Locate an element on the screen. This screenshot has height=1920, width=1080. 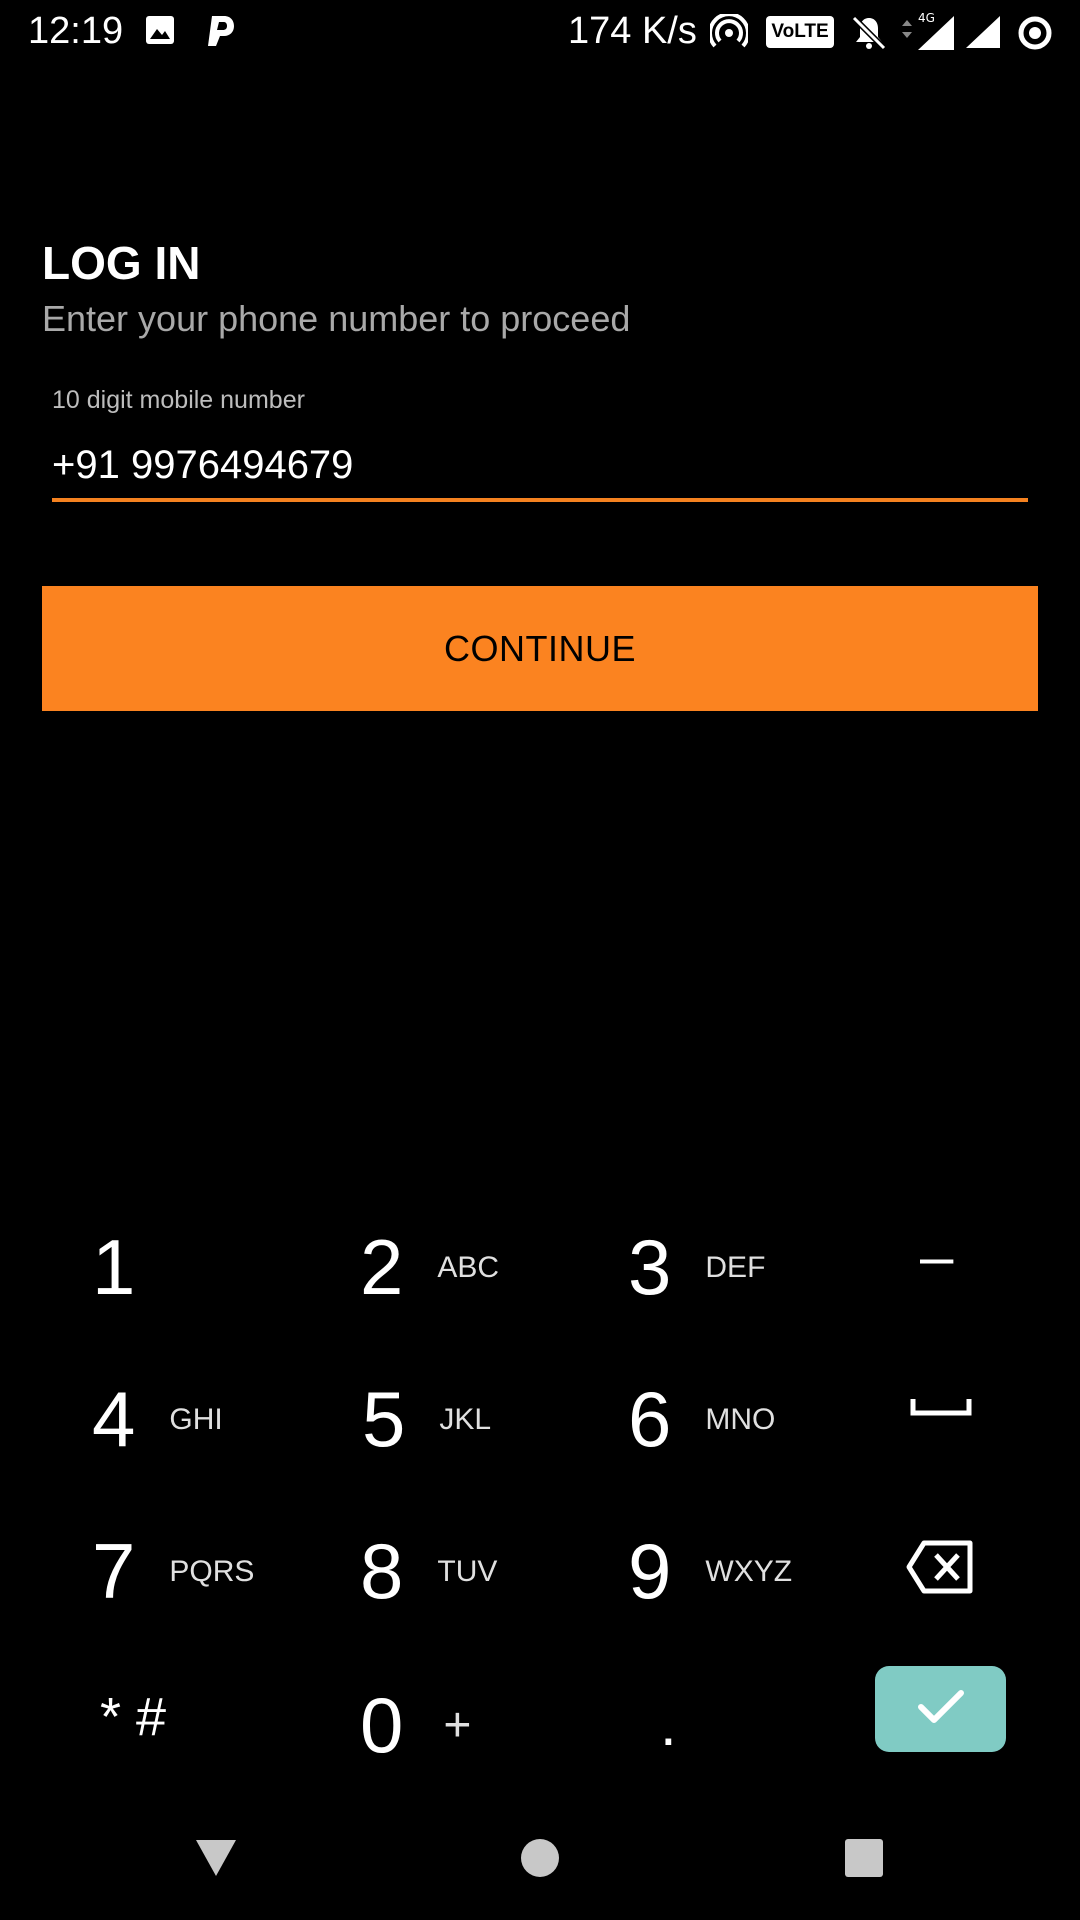
key-digit: 9 is located at coordinates (650, 1571).